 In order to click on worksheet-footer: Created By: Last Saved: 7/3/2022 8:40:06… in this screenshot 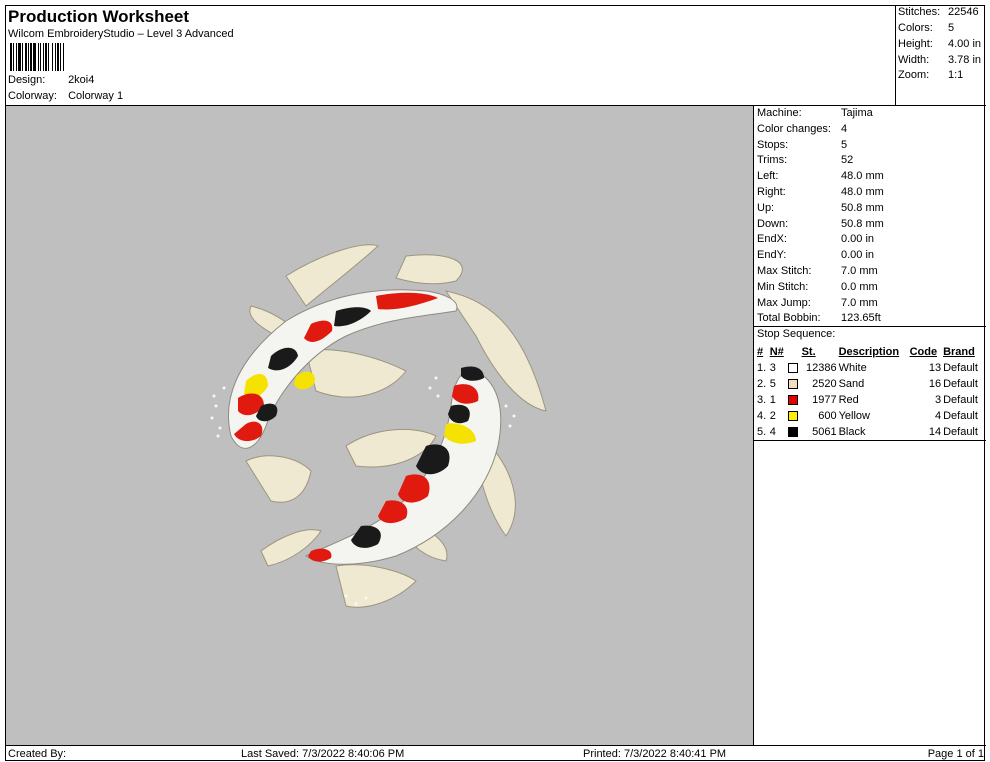, I will do `click(496, 753)`.